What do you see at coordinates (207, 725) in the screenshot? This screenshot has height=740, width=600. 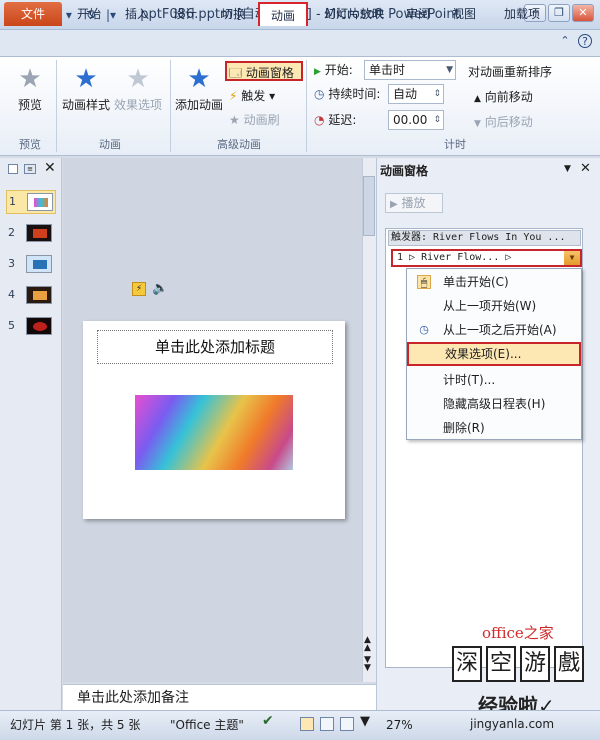 I see `theme-name: "Office 主题"` at bounding box center [207, 725].